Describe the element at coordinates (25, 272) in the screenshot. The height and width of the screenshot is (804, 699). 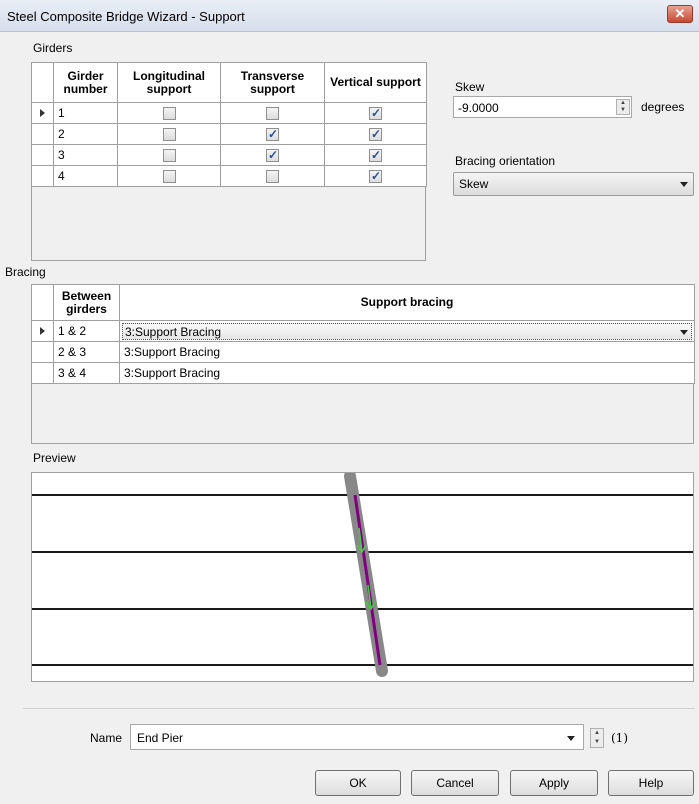
I see `bracing-label: Bracing` at that location.